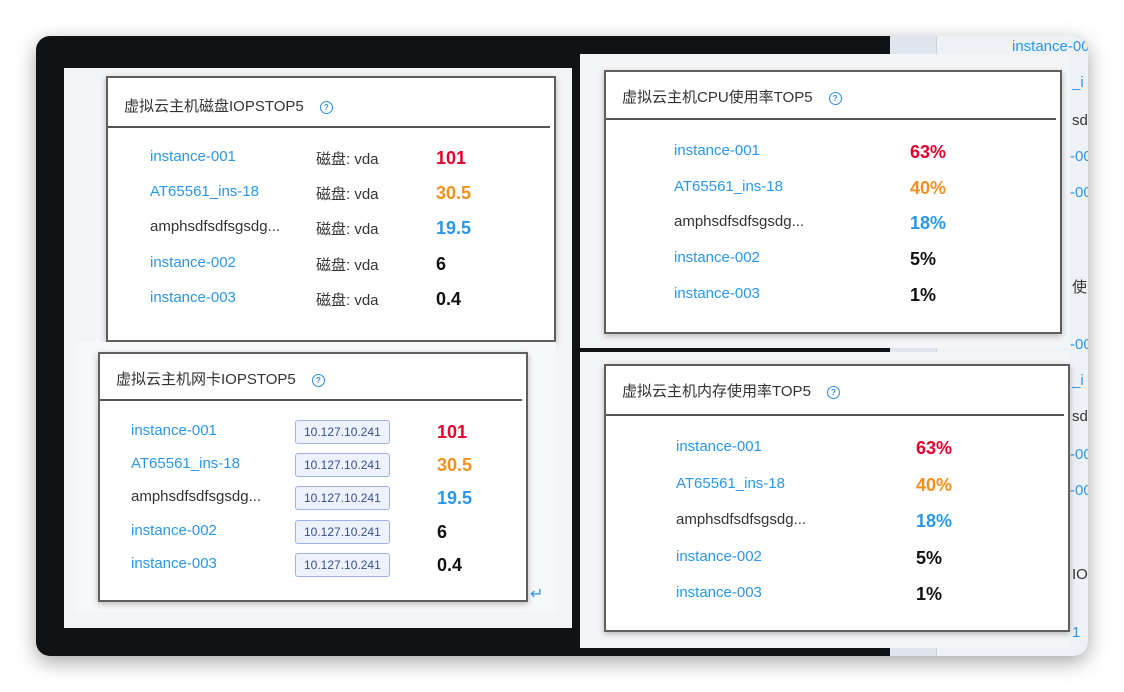  I want to click on panel-title-text: 虚拟云主机磁盘IOPSTOP5, so click(214, 106).